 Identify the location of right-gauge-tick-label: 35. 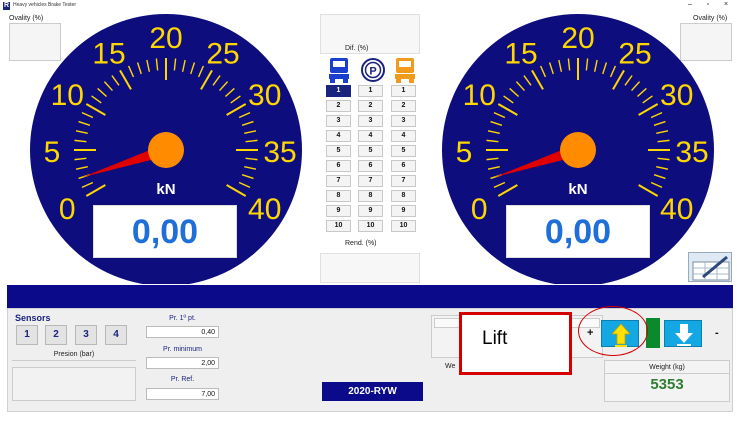
(691, 152).